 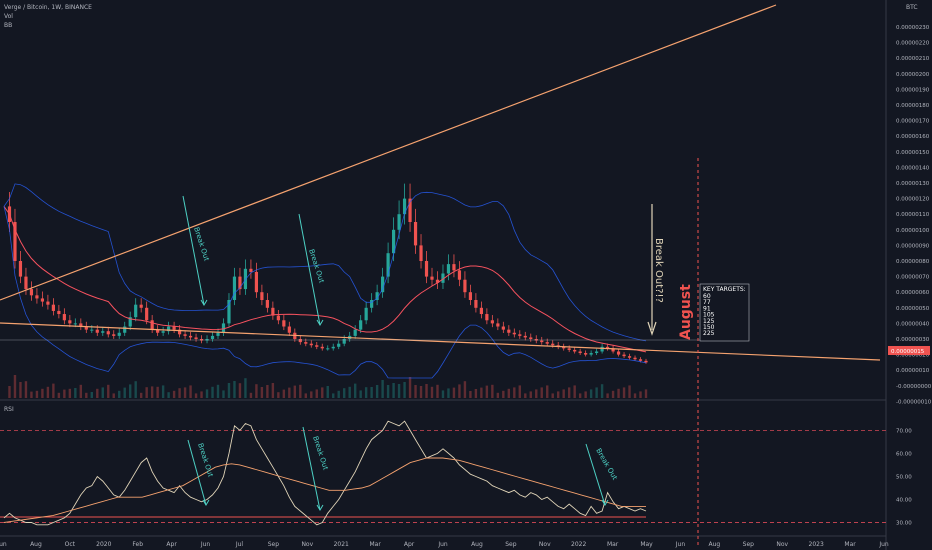 What do you see at coordinates (913, 200) in the screenshot?
I see `price-tick-label: 0.00000120` at bounding box center [913, 200].